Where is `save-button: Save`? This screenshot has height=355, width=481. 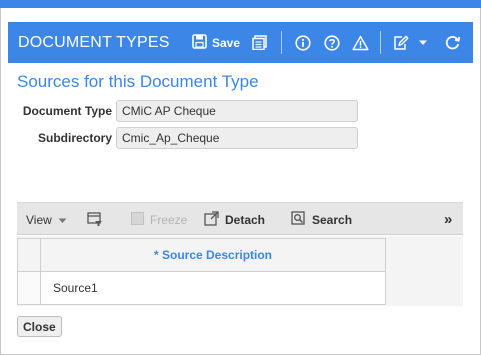
save-button: Save is located at coordinates (216, 42).